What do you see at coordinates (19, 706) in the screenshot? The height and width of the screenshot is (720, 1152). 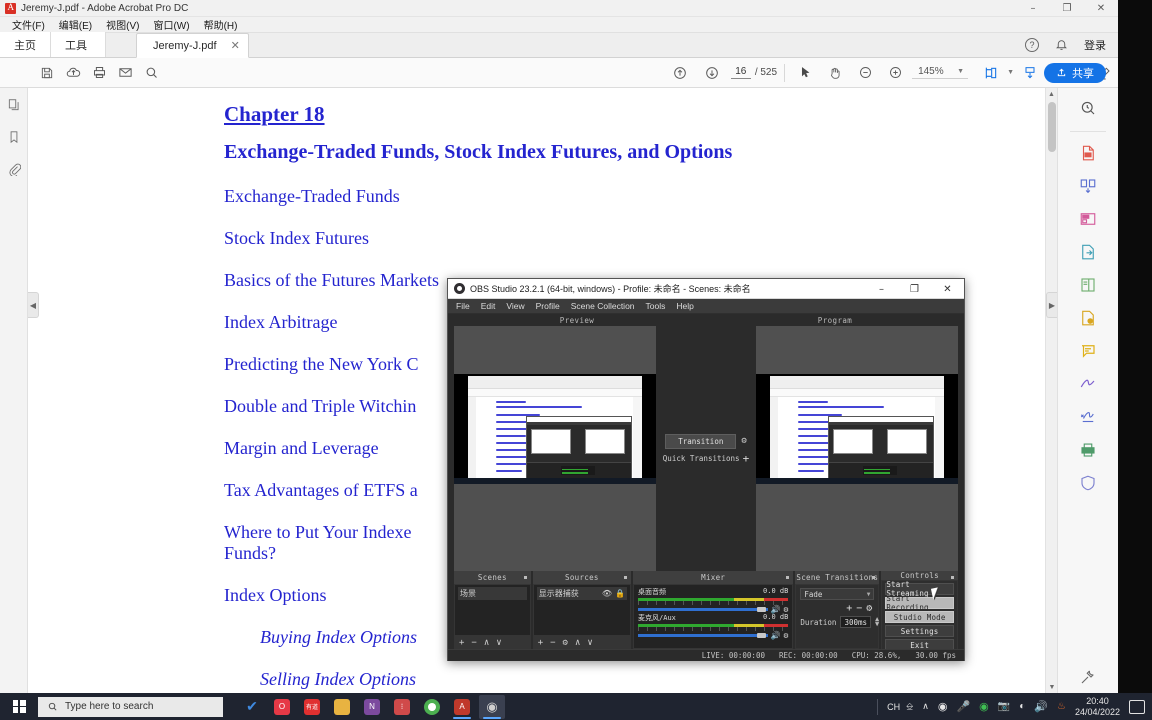 I see `start-button` at bounding box center [19, 706].